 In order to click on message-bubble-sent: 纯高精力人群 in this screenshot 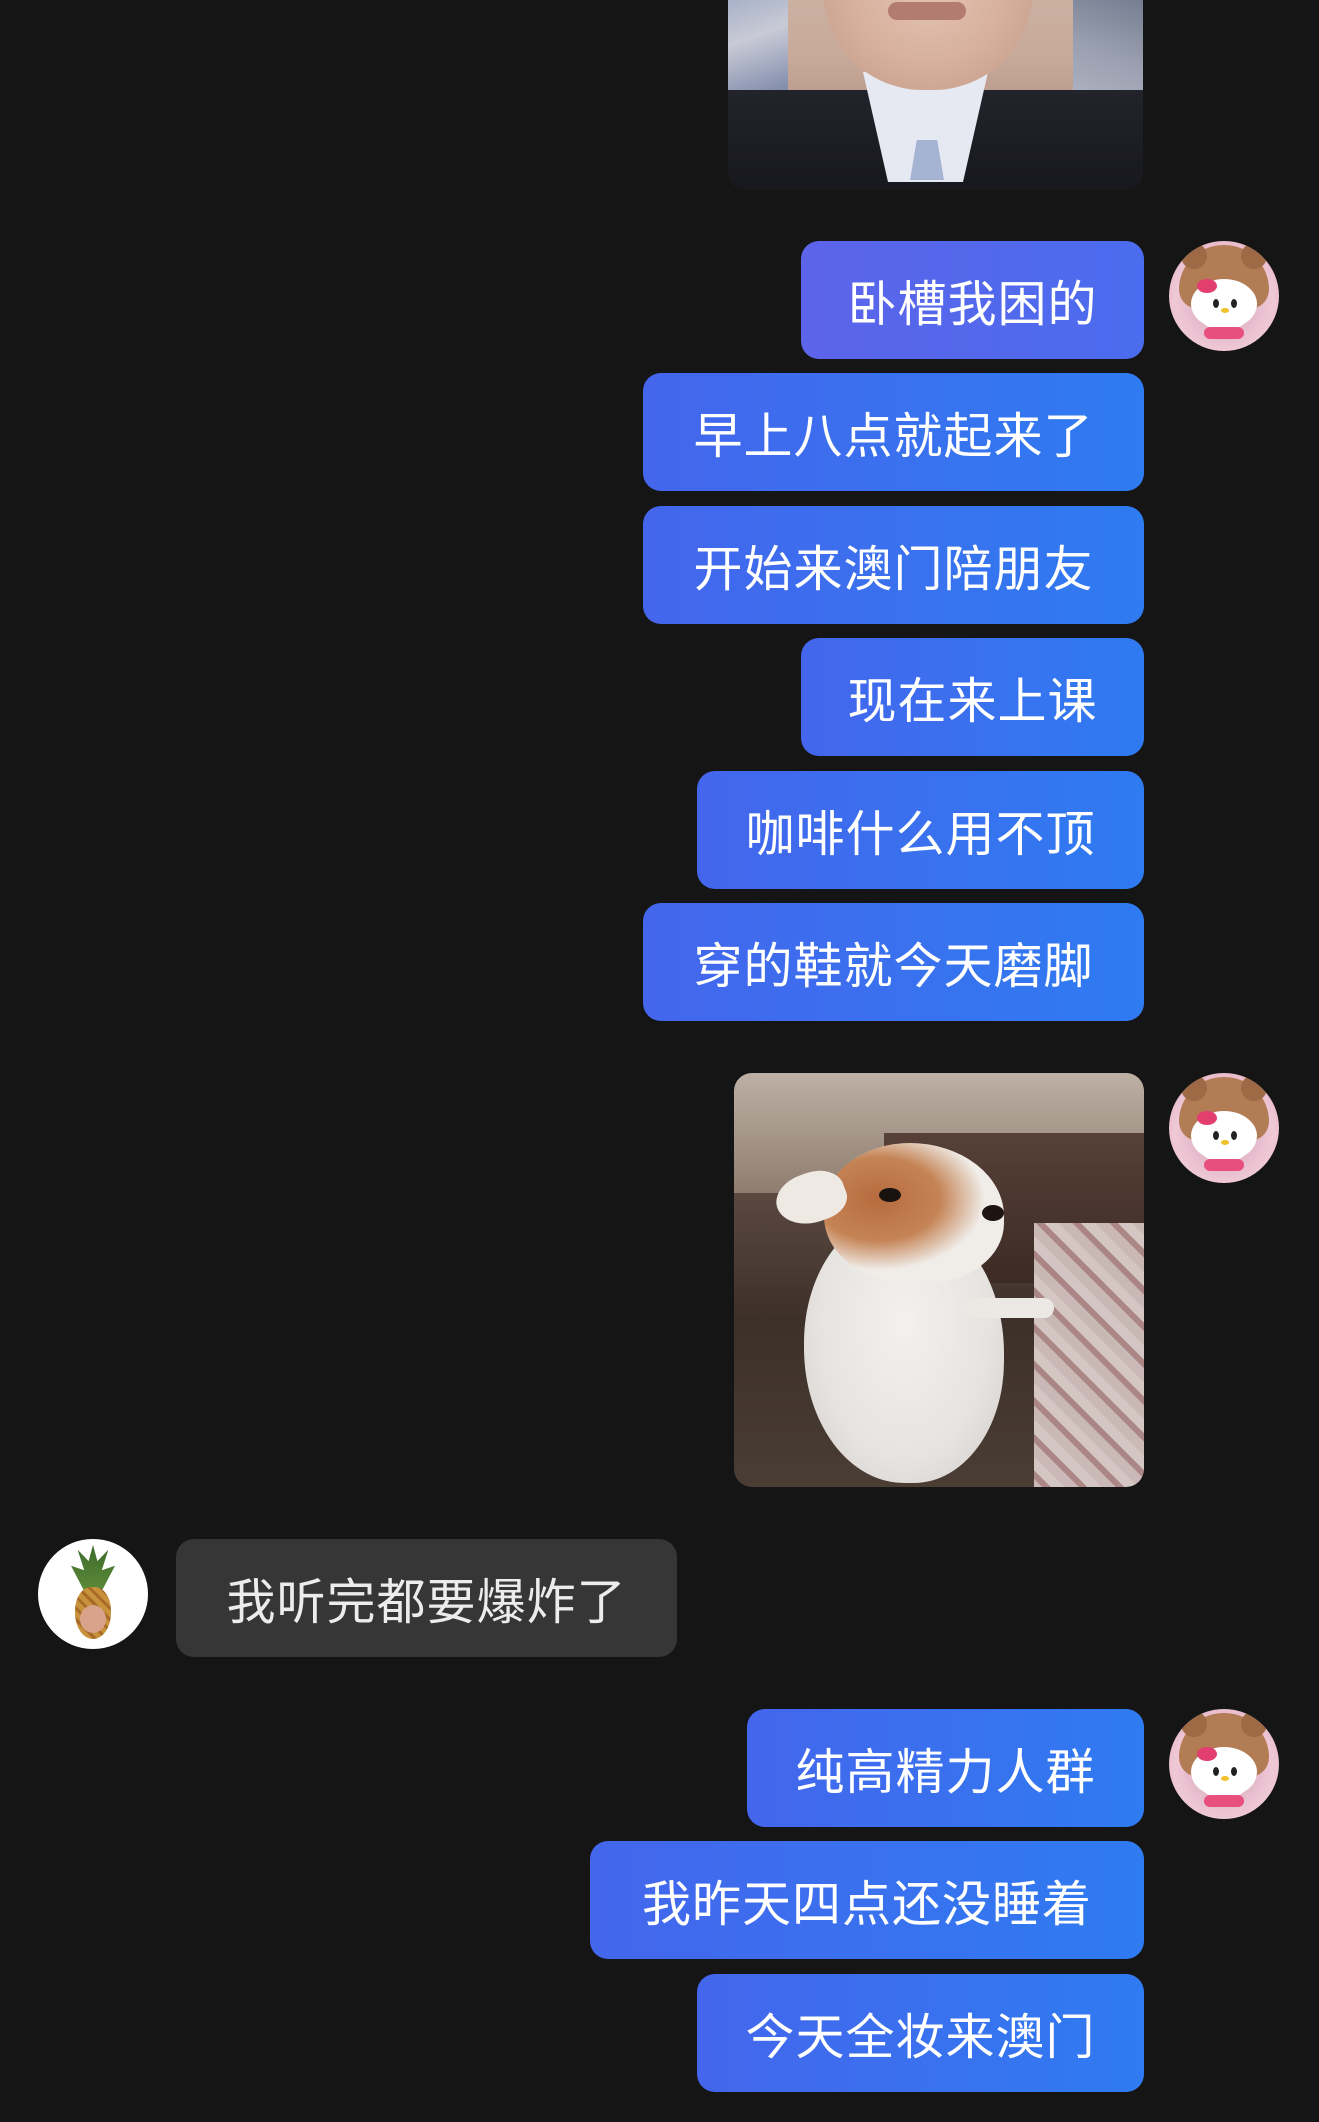, I will do `click(945, 1768)`.